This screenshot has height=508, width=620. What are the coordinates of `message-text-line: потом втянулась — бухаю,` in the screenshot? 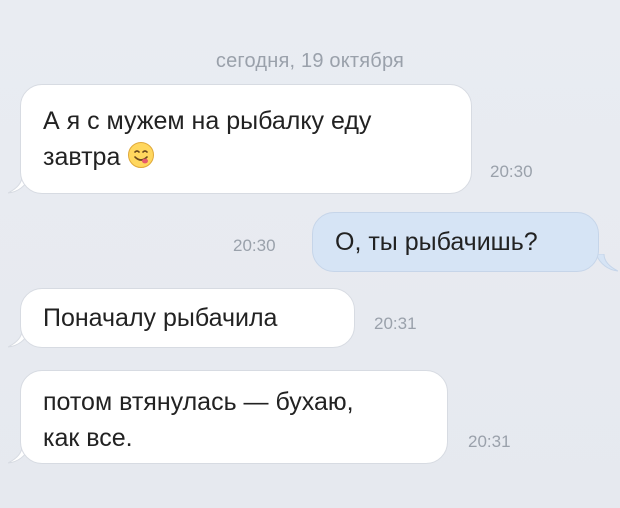 It's located at (198, 402).